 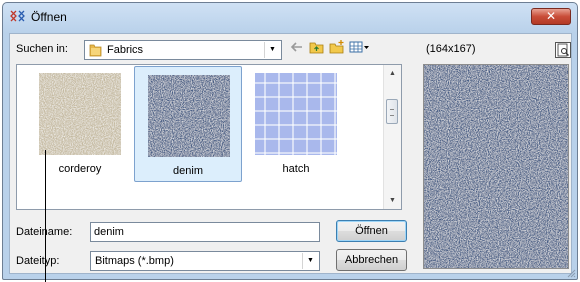 What do you see at coordinates (316, 48) in the screenshot?
I see `up-folder-icon` at bounding box center [316, 48].